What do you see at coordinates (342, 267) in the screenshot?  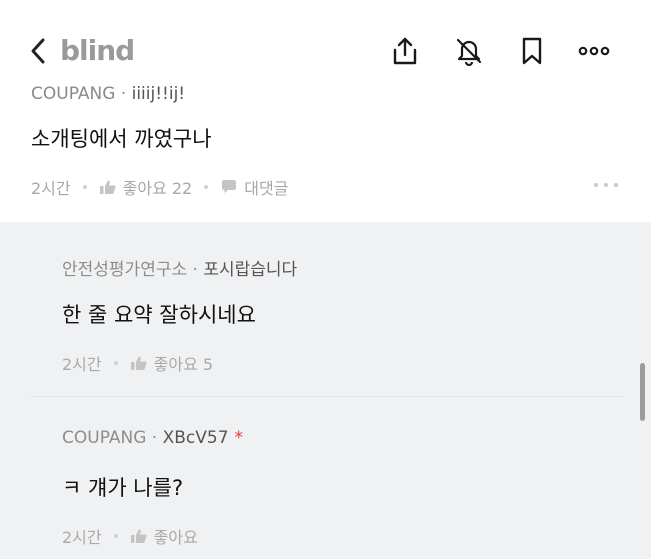 I see `comment-author: 안전성평가연구소 · 포시랍습니다` at bounding box center [342, 267].